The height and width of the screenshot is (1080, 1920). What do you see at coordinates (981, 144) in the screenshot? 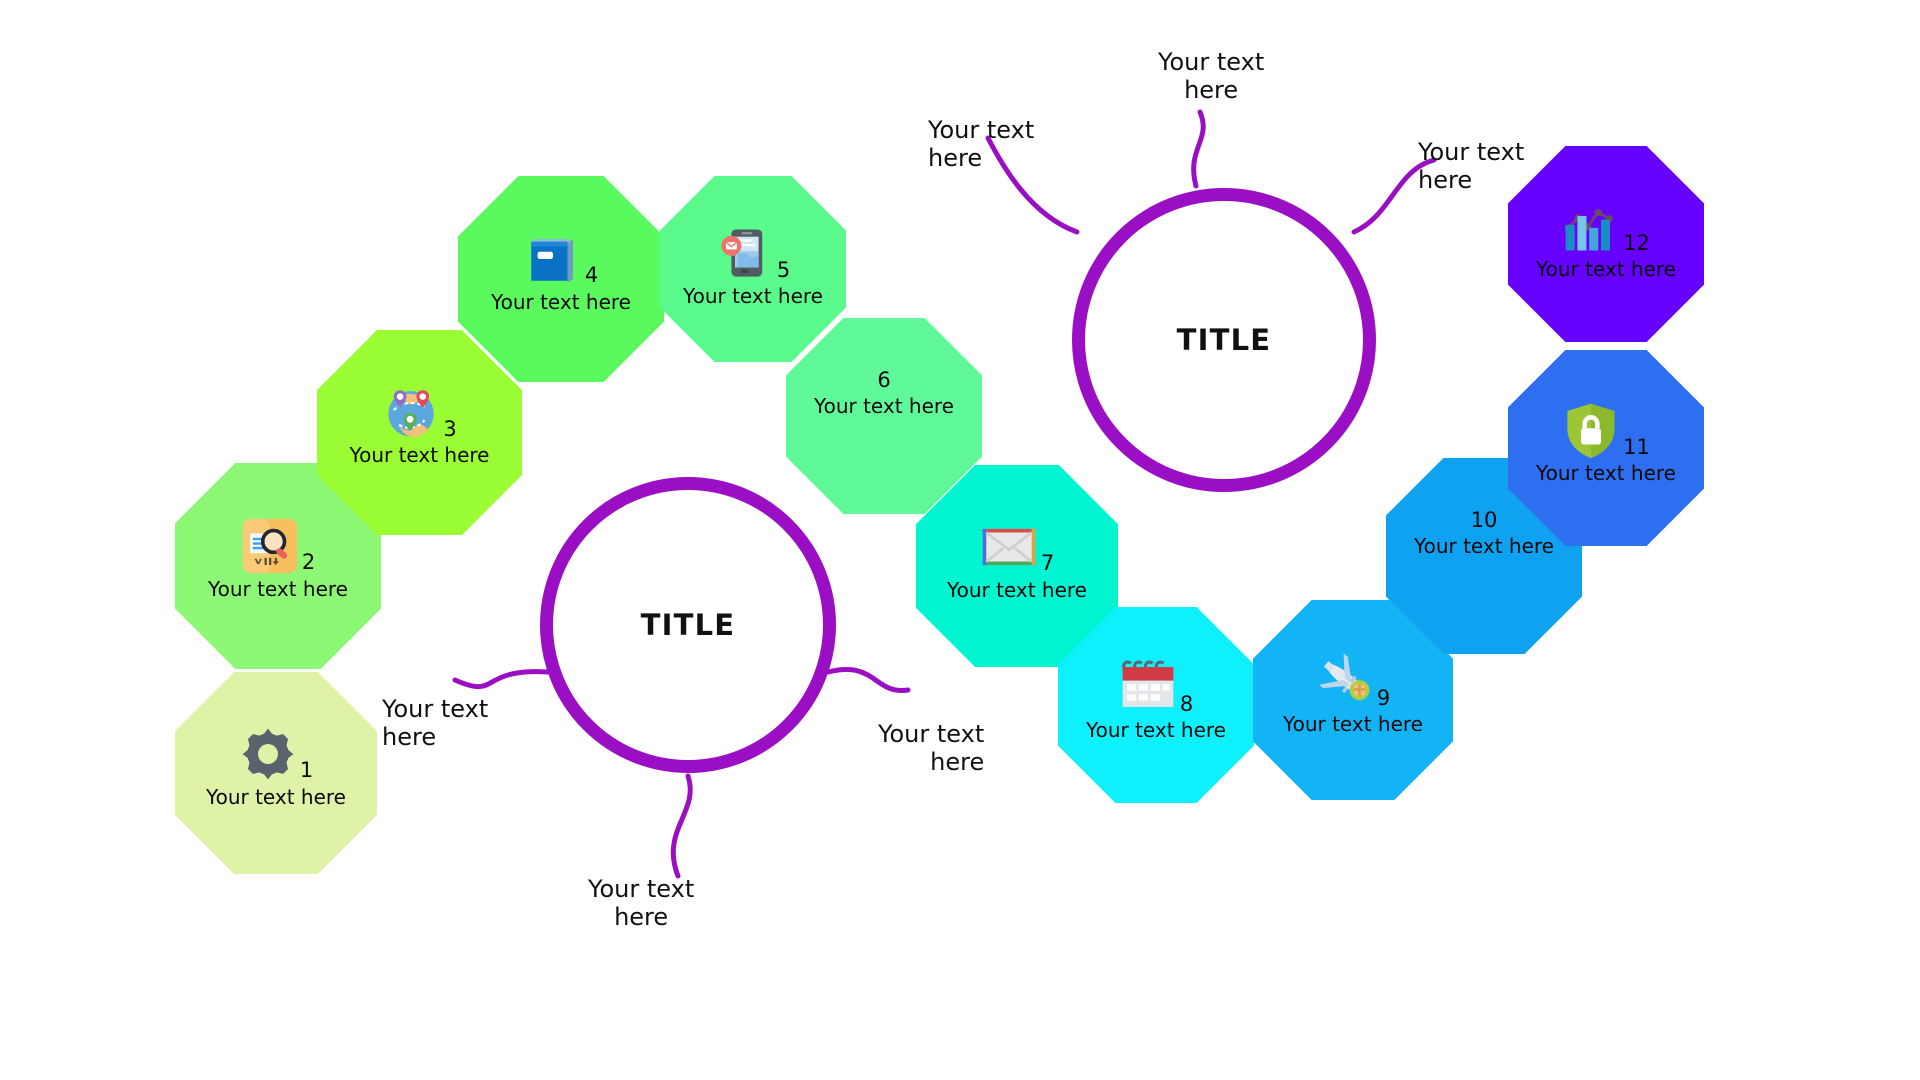
I see `callout-right-circle-left: Your text here` at bounding box center [981, 144].